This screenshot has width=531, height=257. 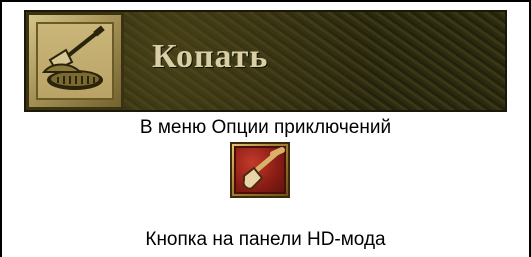 I want to click on caption-adventure-menu: В меню Опции приключений, so click(x=265, y=127).